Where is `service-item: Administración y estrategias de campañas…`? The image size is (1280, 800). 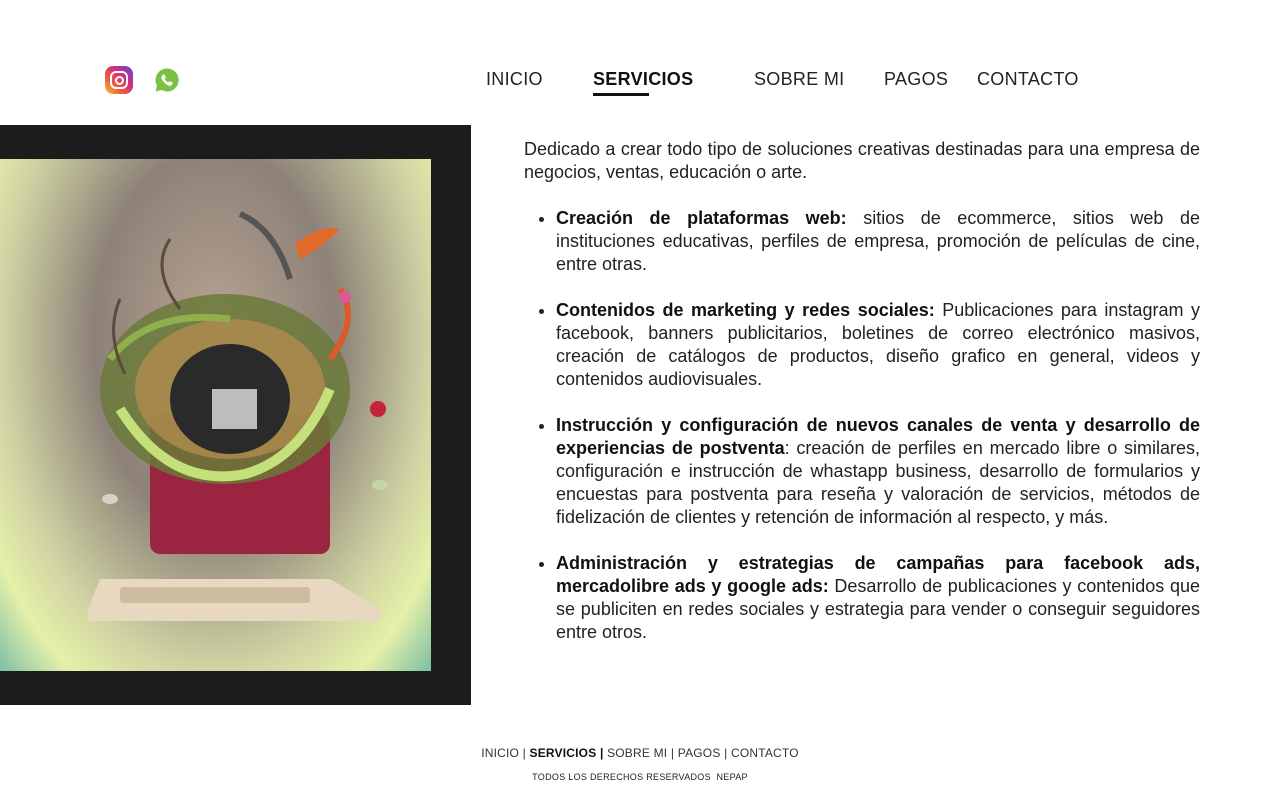 service-item: Administración y estrategias de campañas… is located at coordinates (878, 598).